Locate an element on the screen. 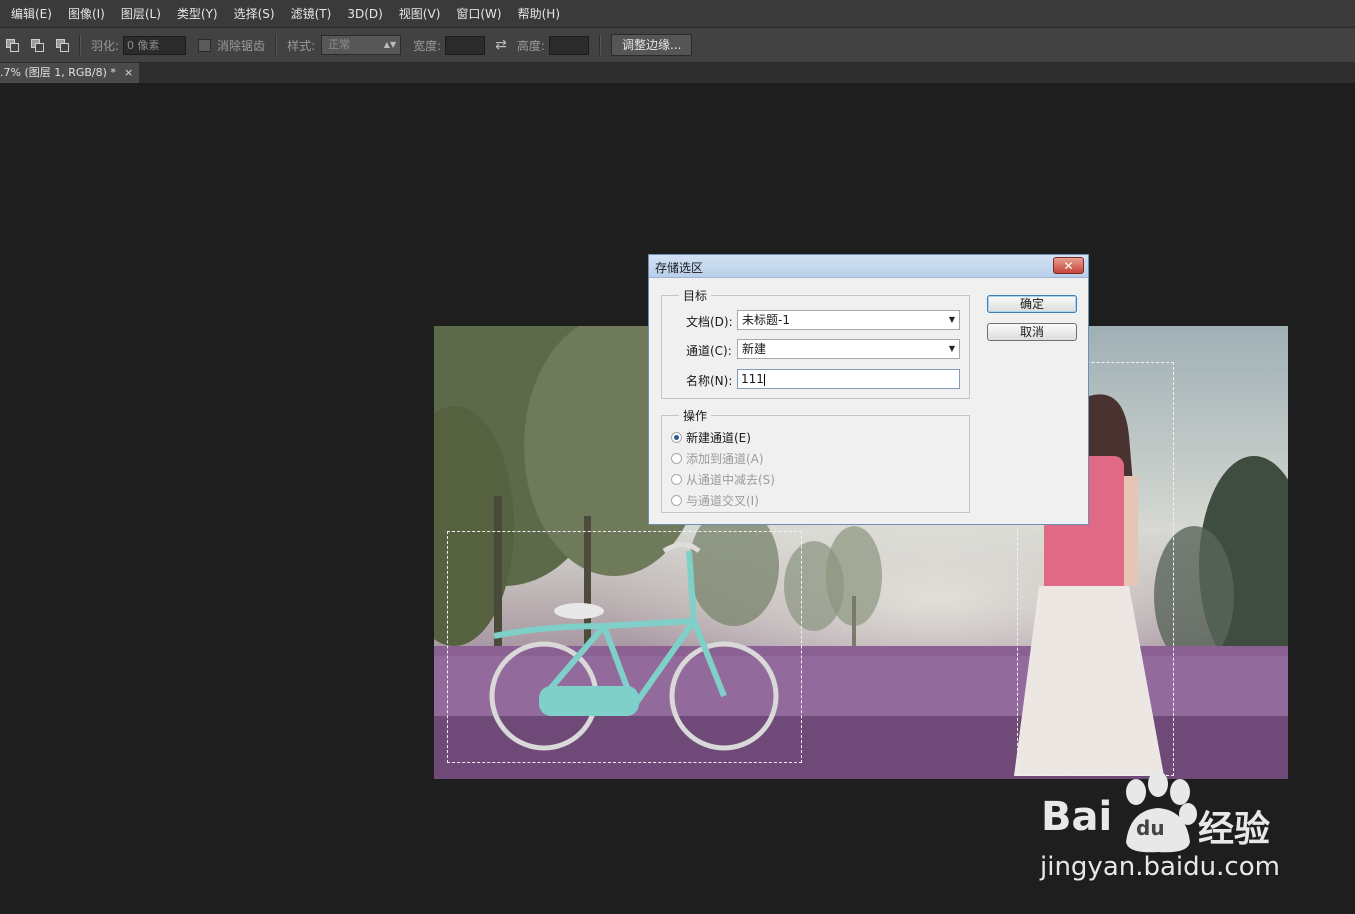  radio-new-channel: 新建通道(E) is located at coordinates (711, 437).